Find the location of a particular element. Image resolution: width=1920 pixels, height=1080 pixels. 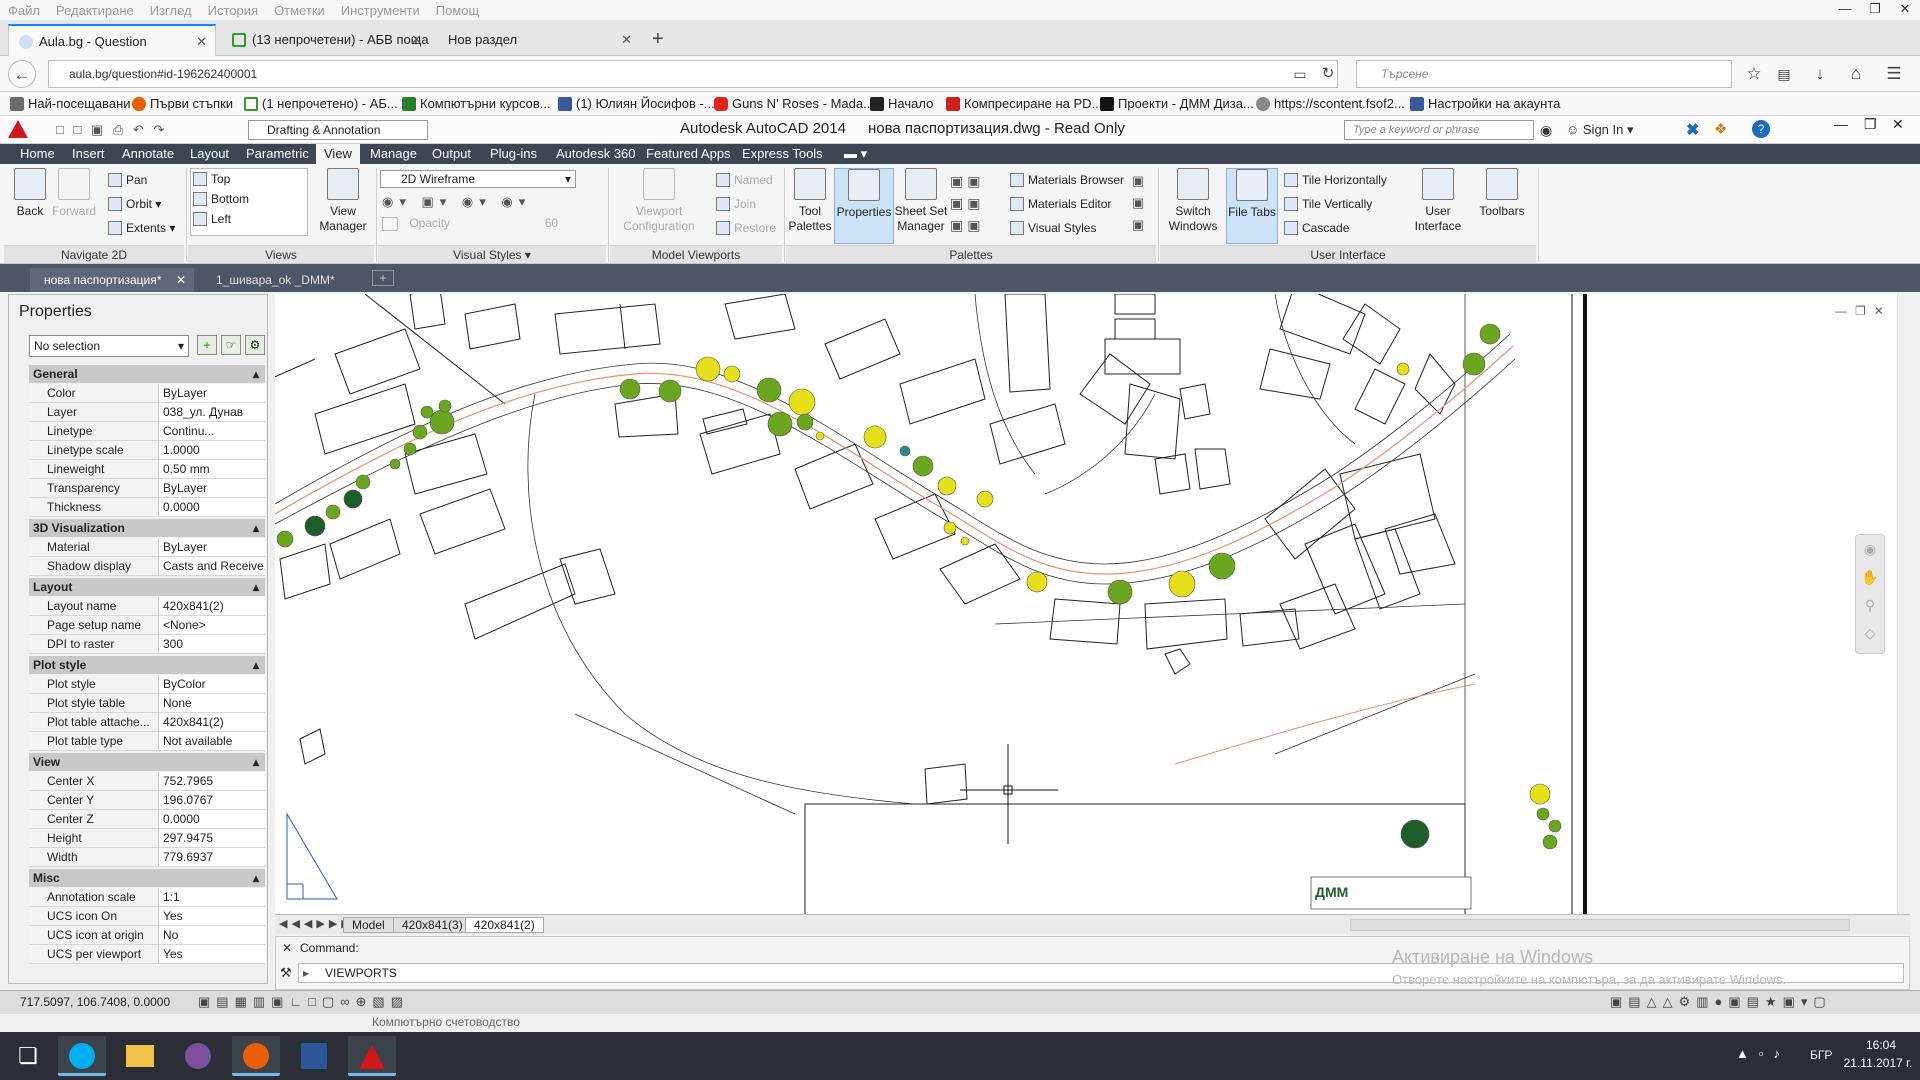

hamburger-menu-icon: ☰ is located at coordinates (1894, 74).